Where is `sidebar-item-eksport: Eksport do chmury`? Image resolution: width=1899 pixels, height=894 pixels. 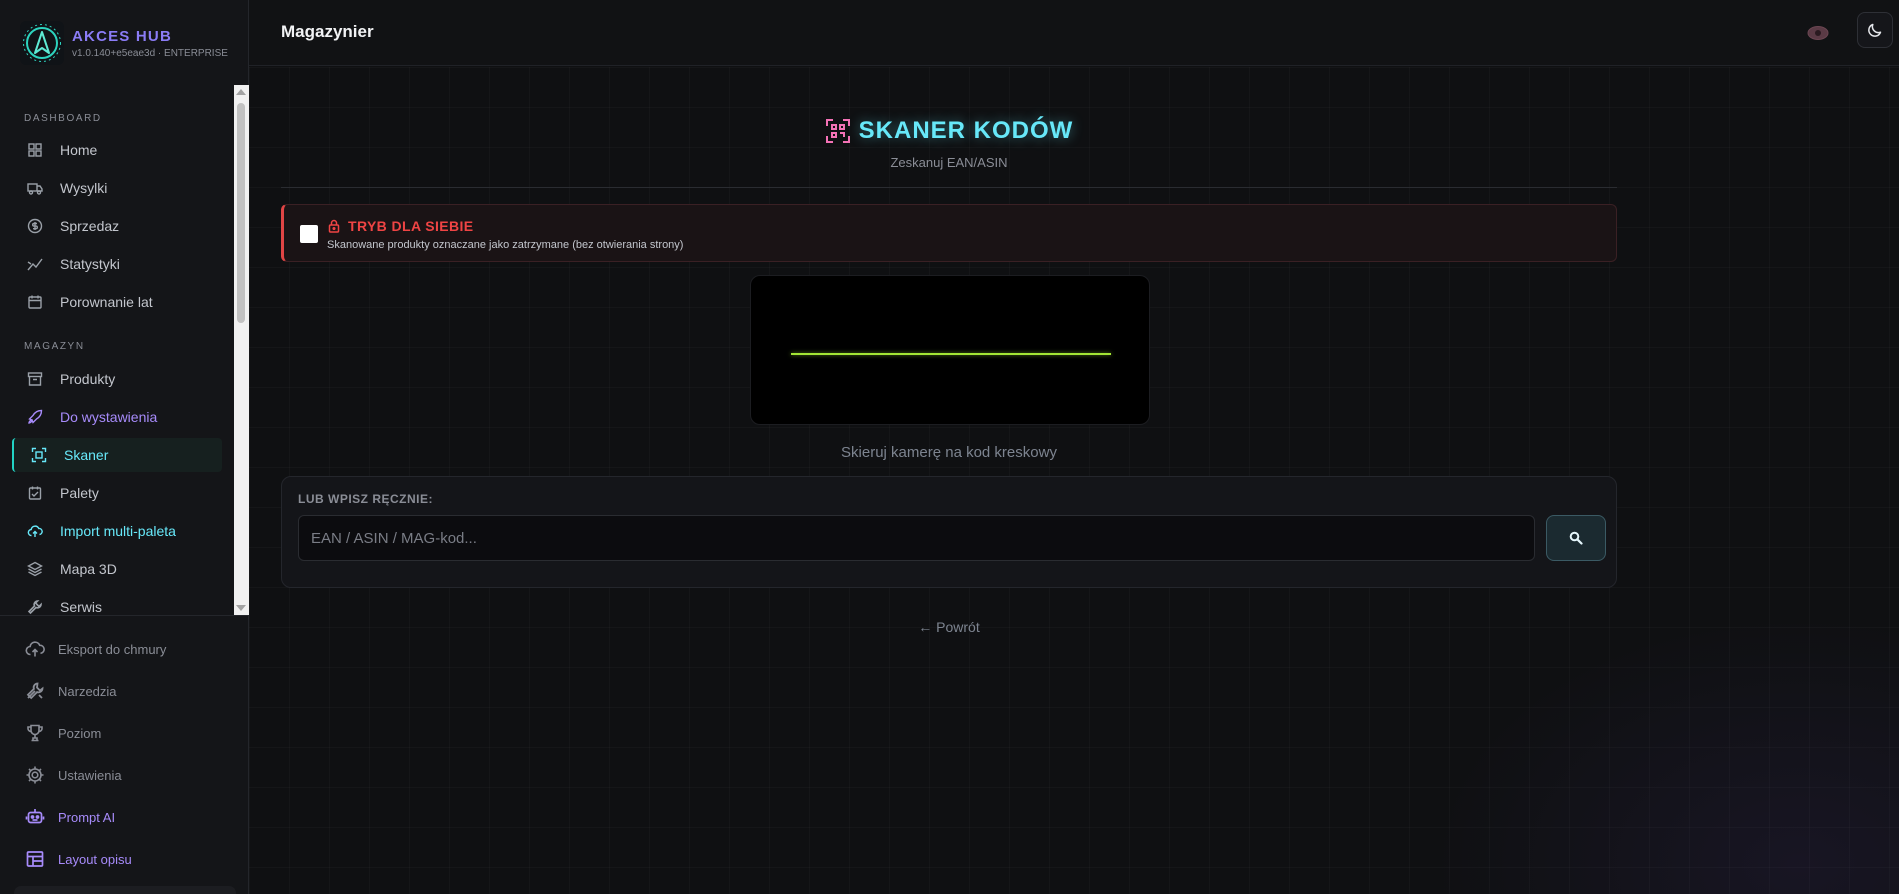 sidebar-item-eksport: Eksport do chmury is located at coordinates (95, 649).